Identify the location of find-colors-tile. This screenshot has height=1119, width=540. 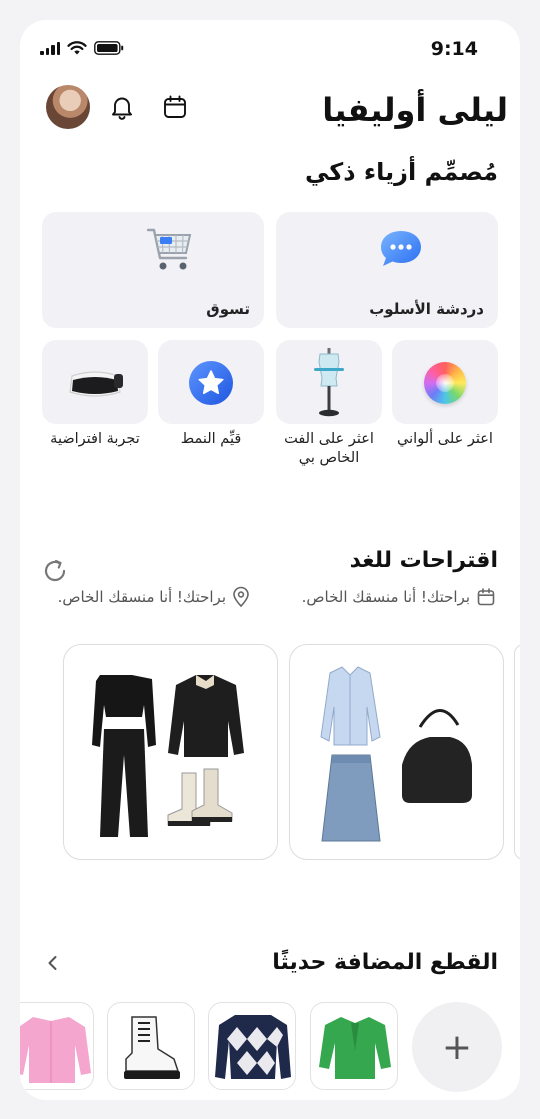
(445, 382).